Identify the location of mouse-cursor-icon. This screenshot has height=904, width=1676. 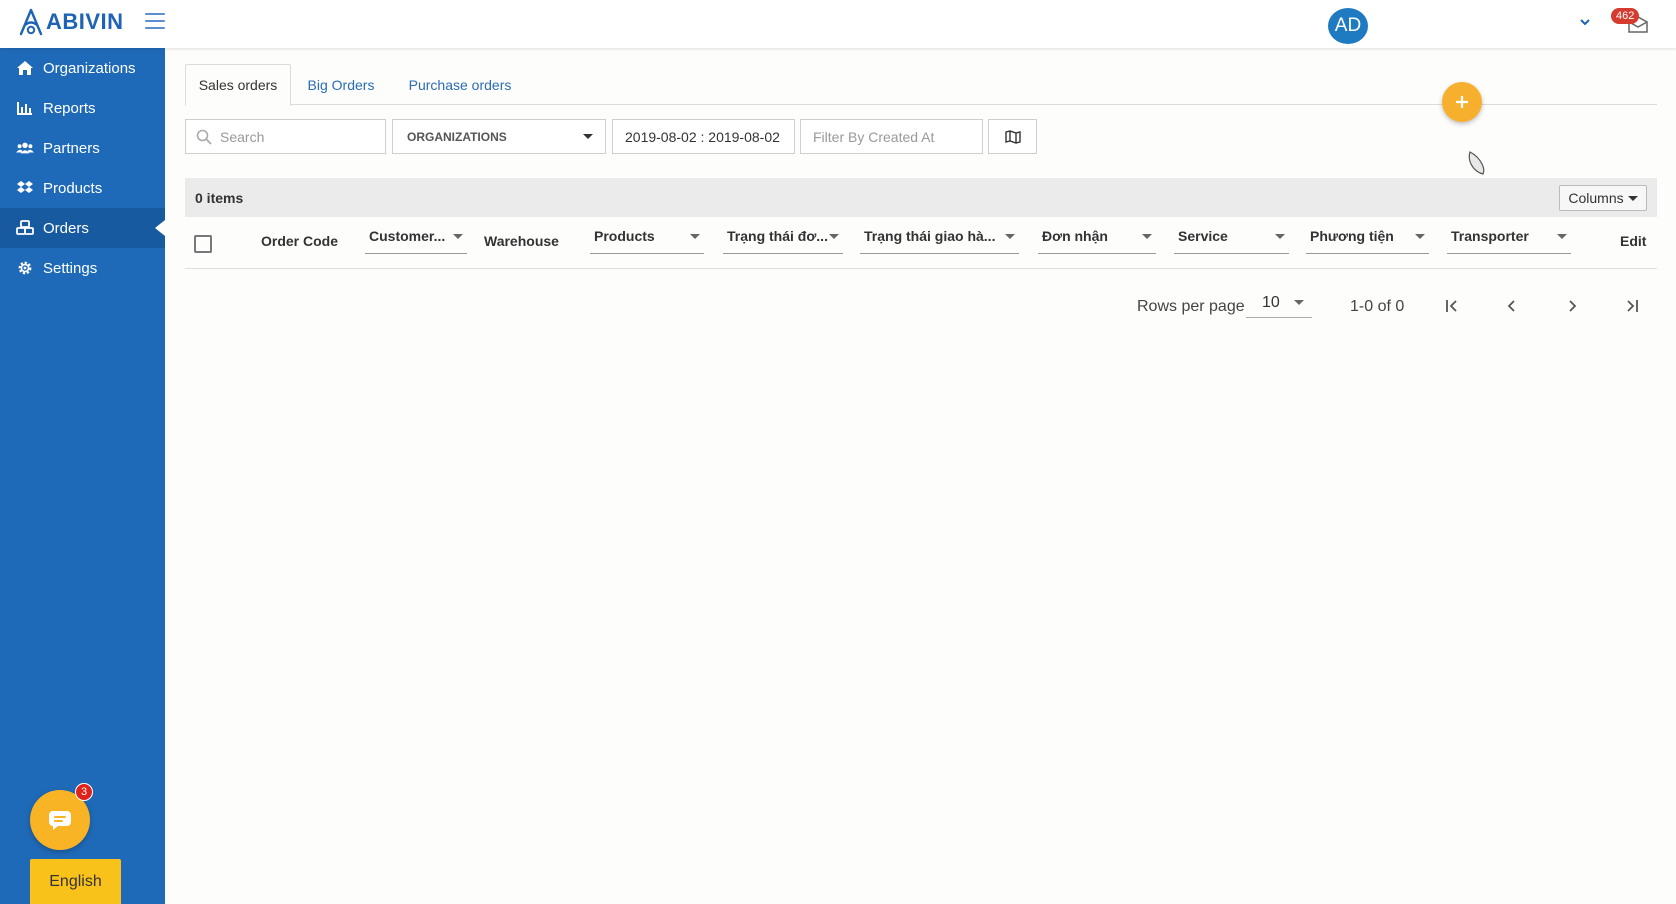
(1476, 163).